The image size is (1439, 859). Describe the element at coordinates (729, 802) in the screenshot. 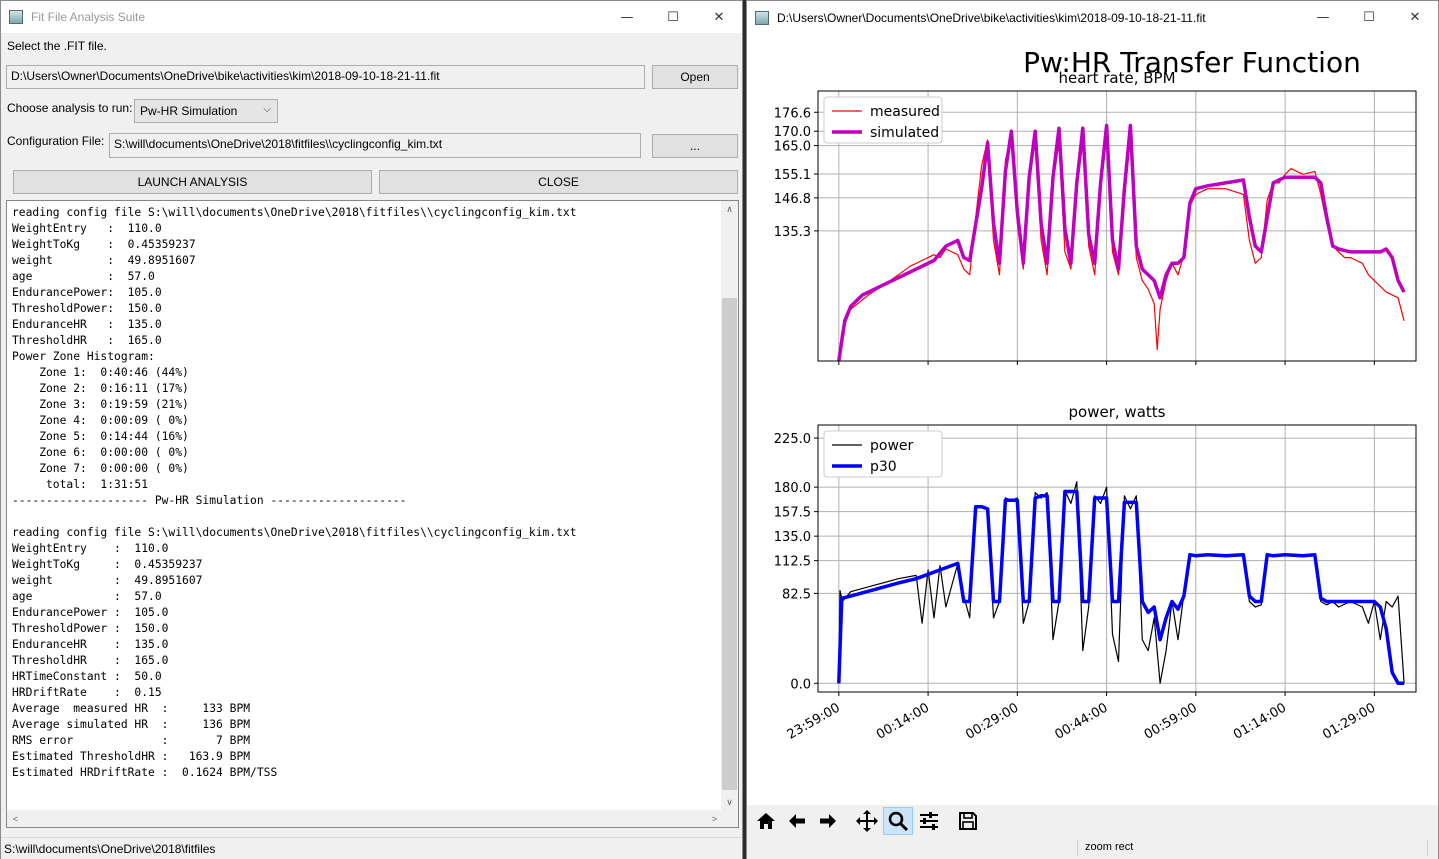

I see `scroll-down-icon: ∨` at that location.